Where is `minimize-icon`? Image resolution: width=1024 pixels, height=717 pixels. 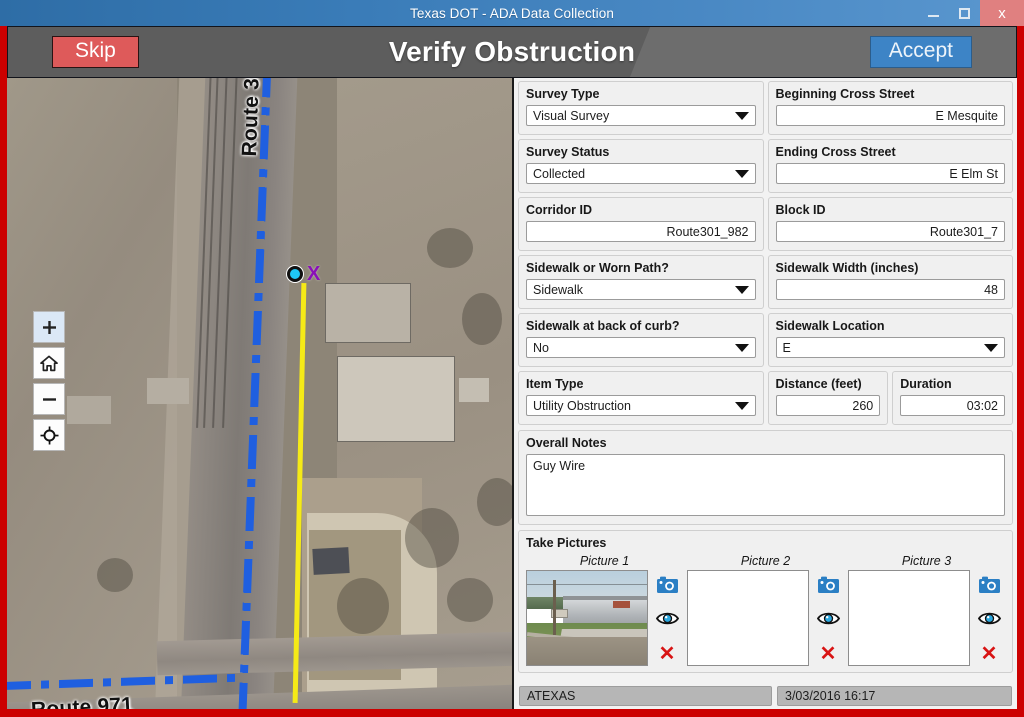 minimize-icon is located at coordinates (933, 16).